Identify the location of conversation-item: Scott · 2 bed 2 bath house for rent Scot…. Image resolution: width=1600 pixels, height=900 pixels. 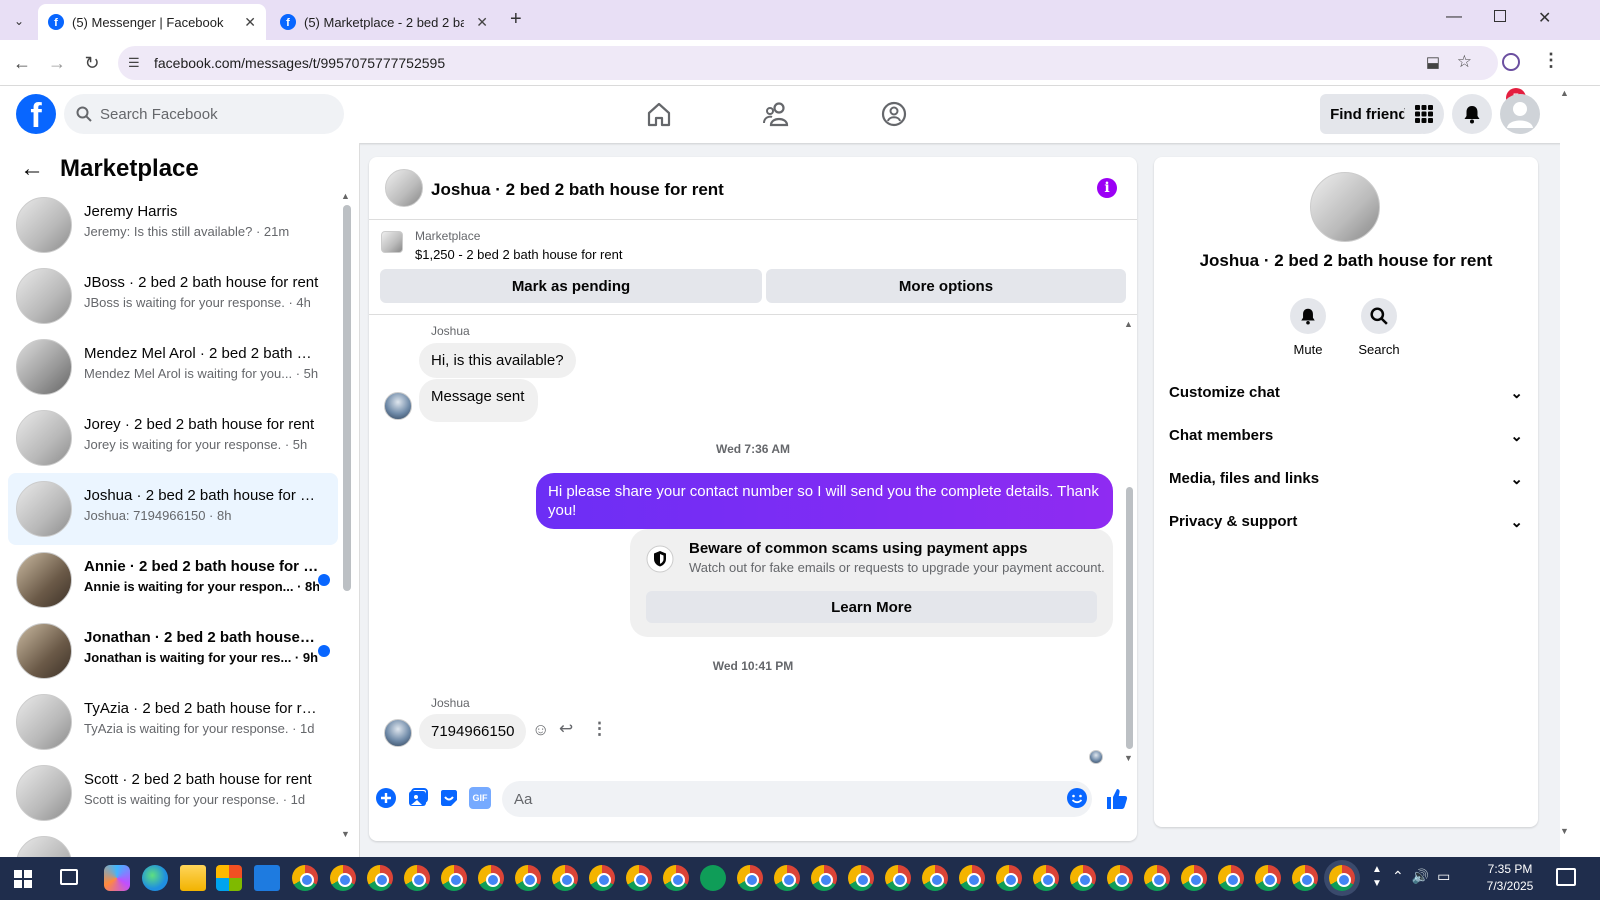
(173, 793).